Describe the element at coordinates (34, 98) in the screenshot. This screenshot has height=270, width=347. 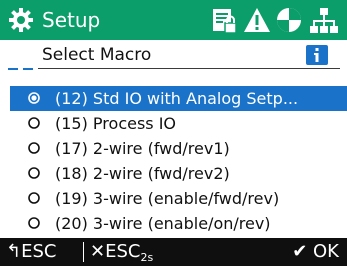
I see `radio-selected-icon` at that location.